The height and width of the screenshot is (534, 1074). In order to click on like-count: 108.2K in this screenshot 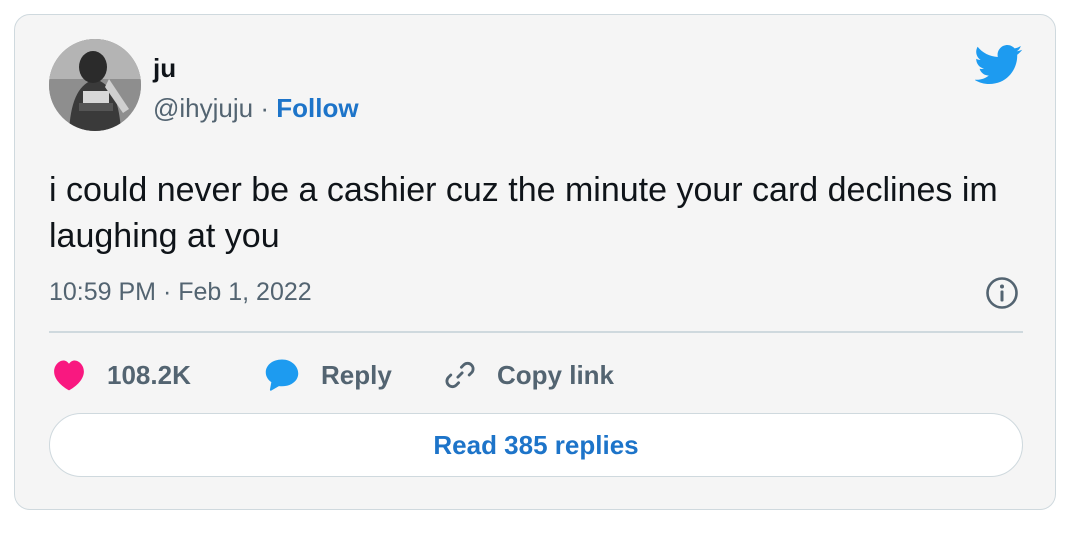, I will do `click(149, 374)`.